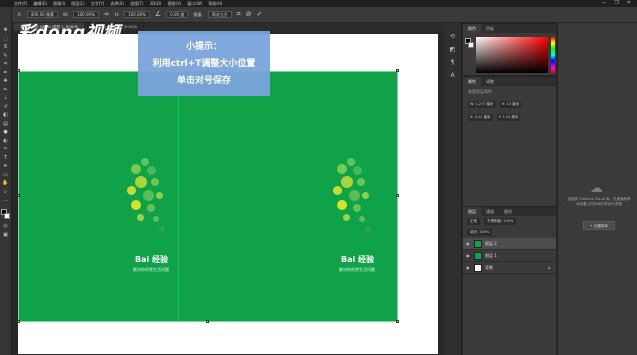 The image size is (637, 355). Describe the element at coordinates (482, 104) in the screenshot. I see `width-value: W: 1,277 厘米` at that location.